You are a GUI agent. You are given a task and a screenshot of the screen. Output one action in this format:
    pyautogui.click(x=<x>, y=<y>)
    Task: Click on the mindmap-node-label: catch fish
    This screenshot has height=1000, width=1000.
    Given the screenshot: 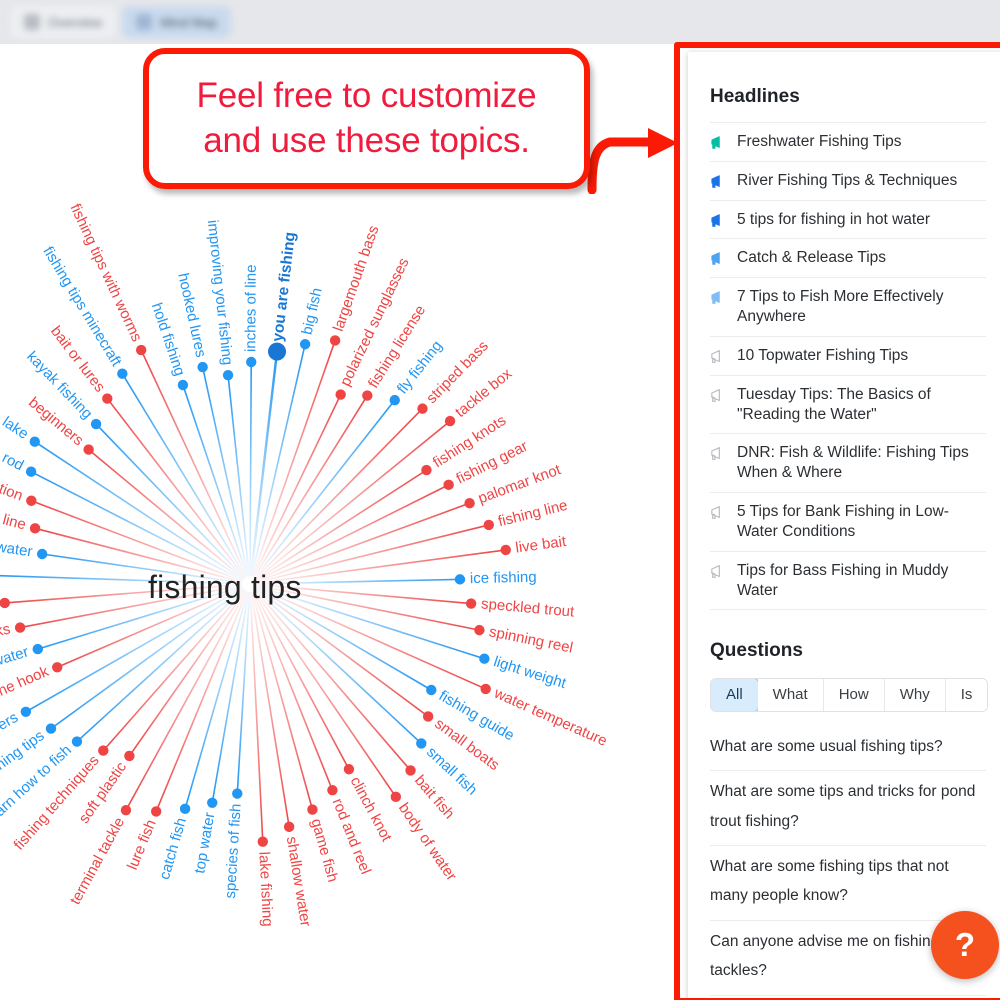 What is the action you would take?
    pyautogui.click(x=173, y=849)
    